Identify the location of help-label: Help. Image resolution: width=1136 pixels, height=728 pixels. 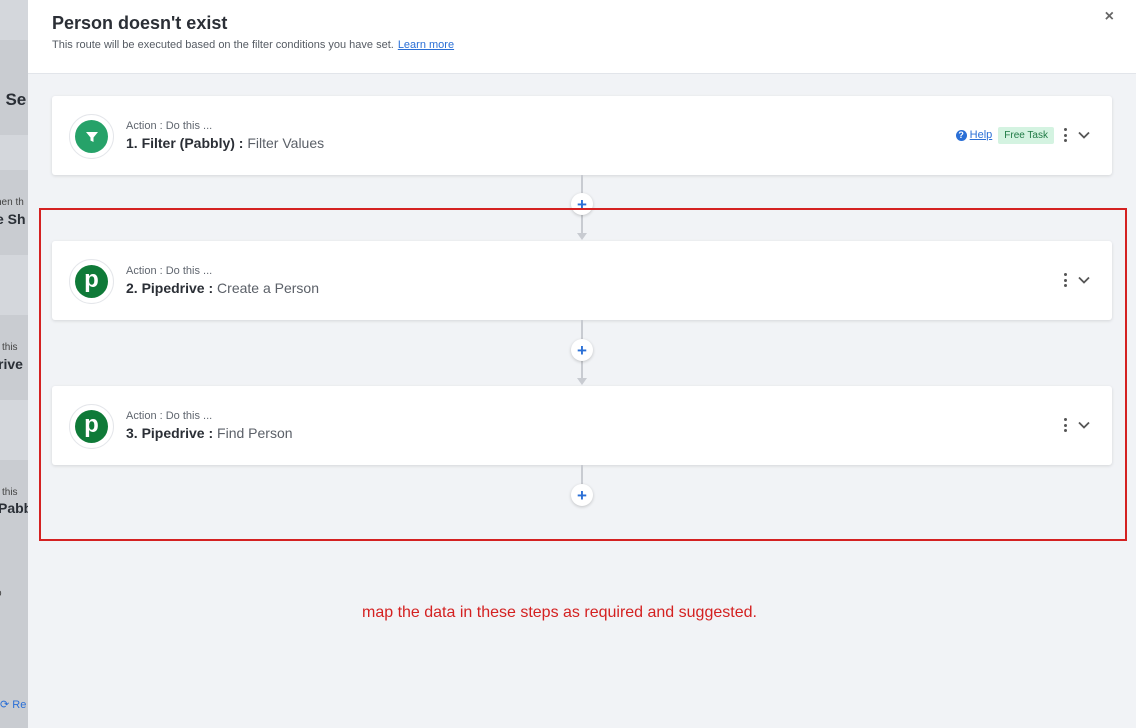
(981, 135).